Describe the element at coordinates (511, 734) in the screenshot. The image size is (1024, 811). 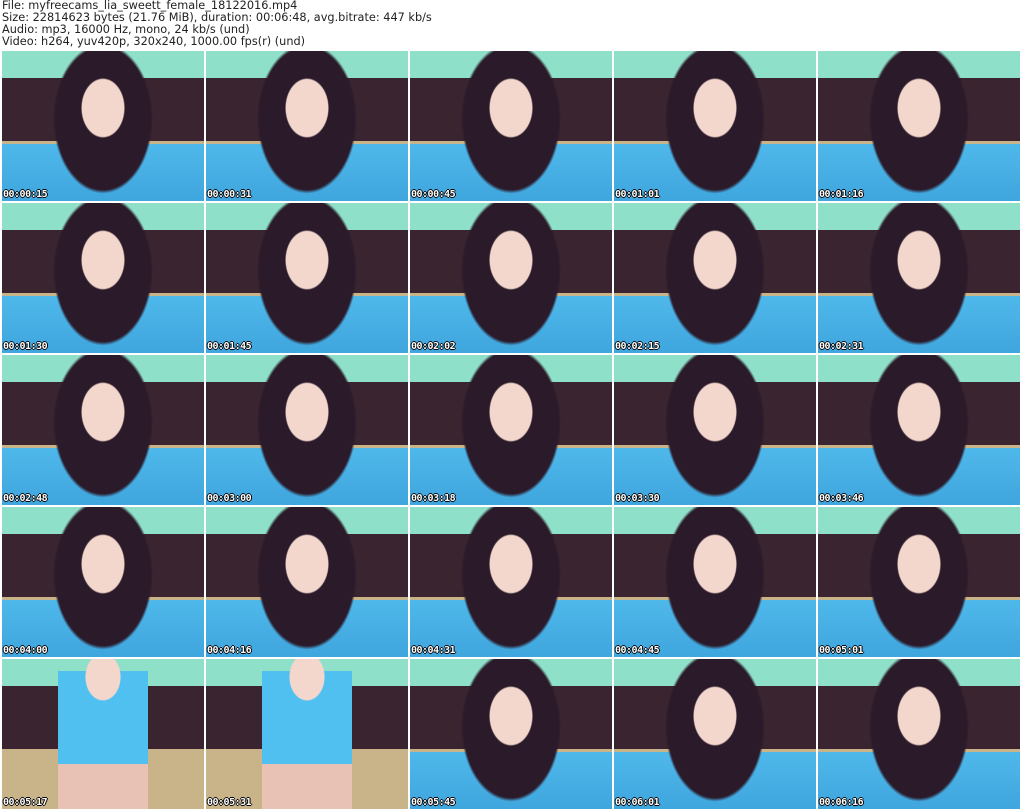
I see `video-thumbnail: 00:05:45` at that location.